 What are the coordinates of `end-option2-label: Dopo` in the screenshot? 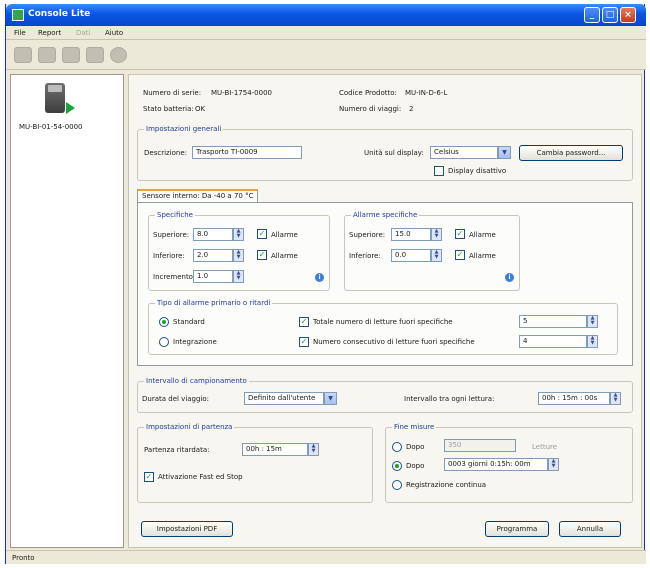 It's located at (415, 466).